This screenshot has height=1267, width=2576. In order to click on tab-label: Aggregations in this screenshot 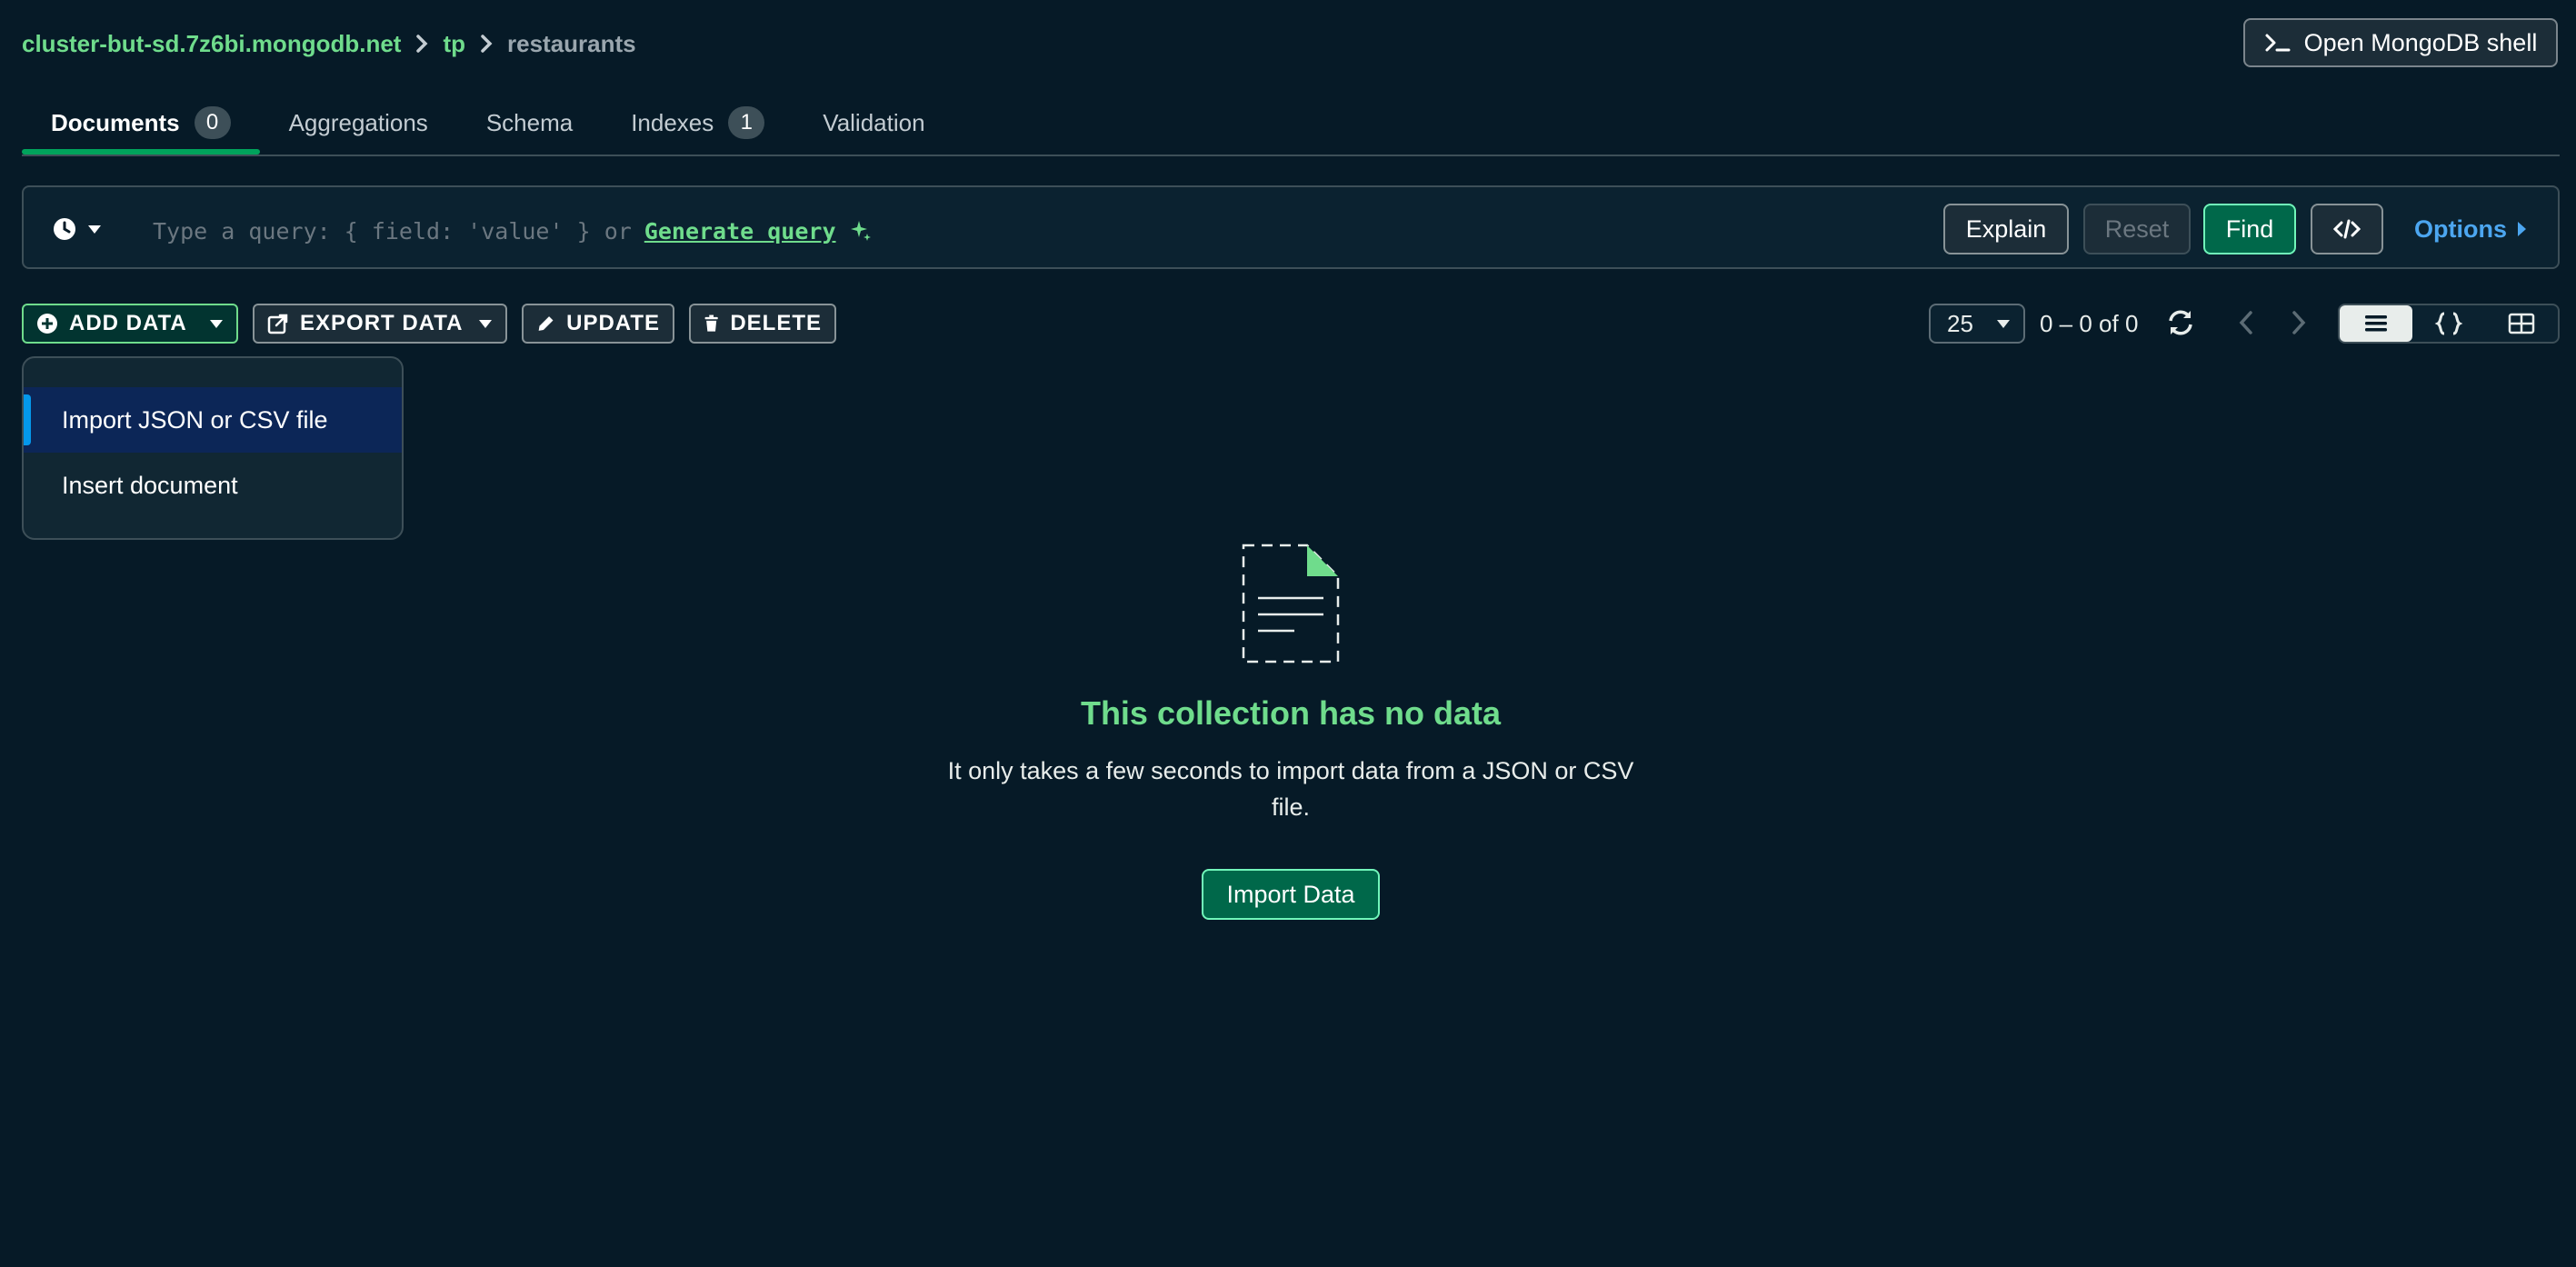, I will do `click(358, 122)`.